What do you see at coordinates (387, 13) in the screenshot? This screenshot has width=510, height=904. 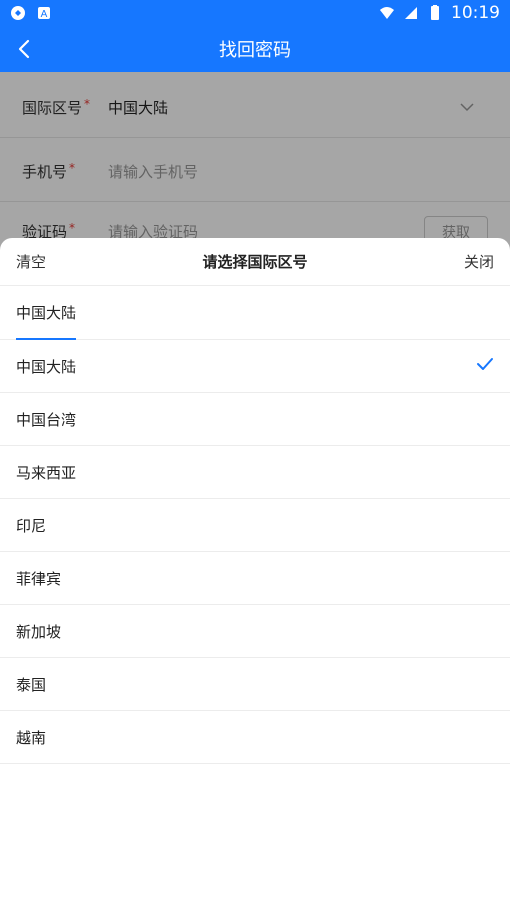 I see `wifi-icon` at bounding box center [387, 13].